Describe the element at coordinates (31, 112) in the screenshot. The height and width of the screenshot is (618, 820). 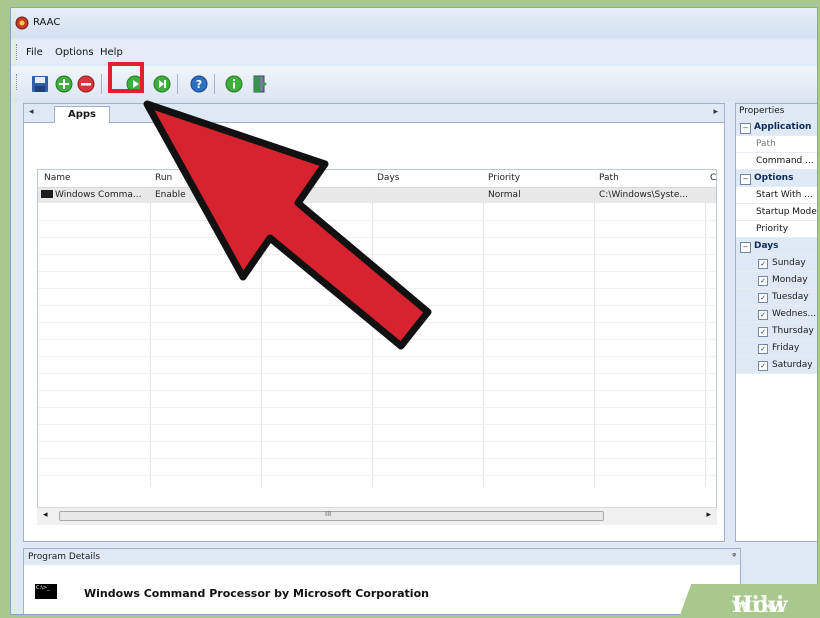
I see `tab-scroll-left: ◂` at that location.